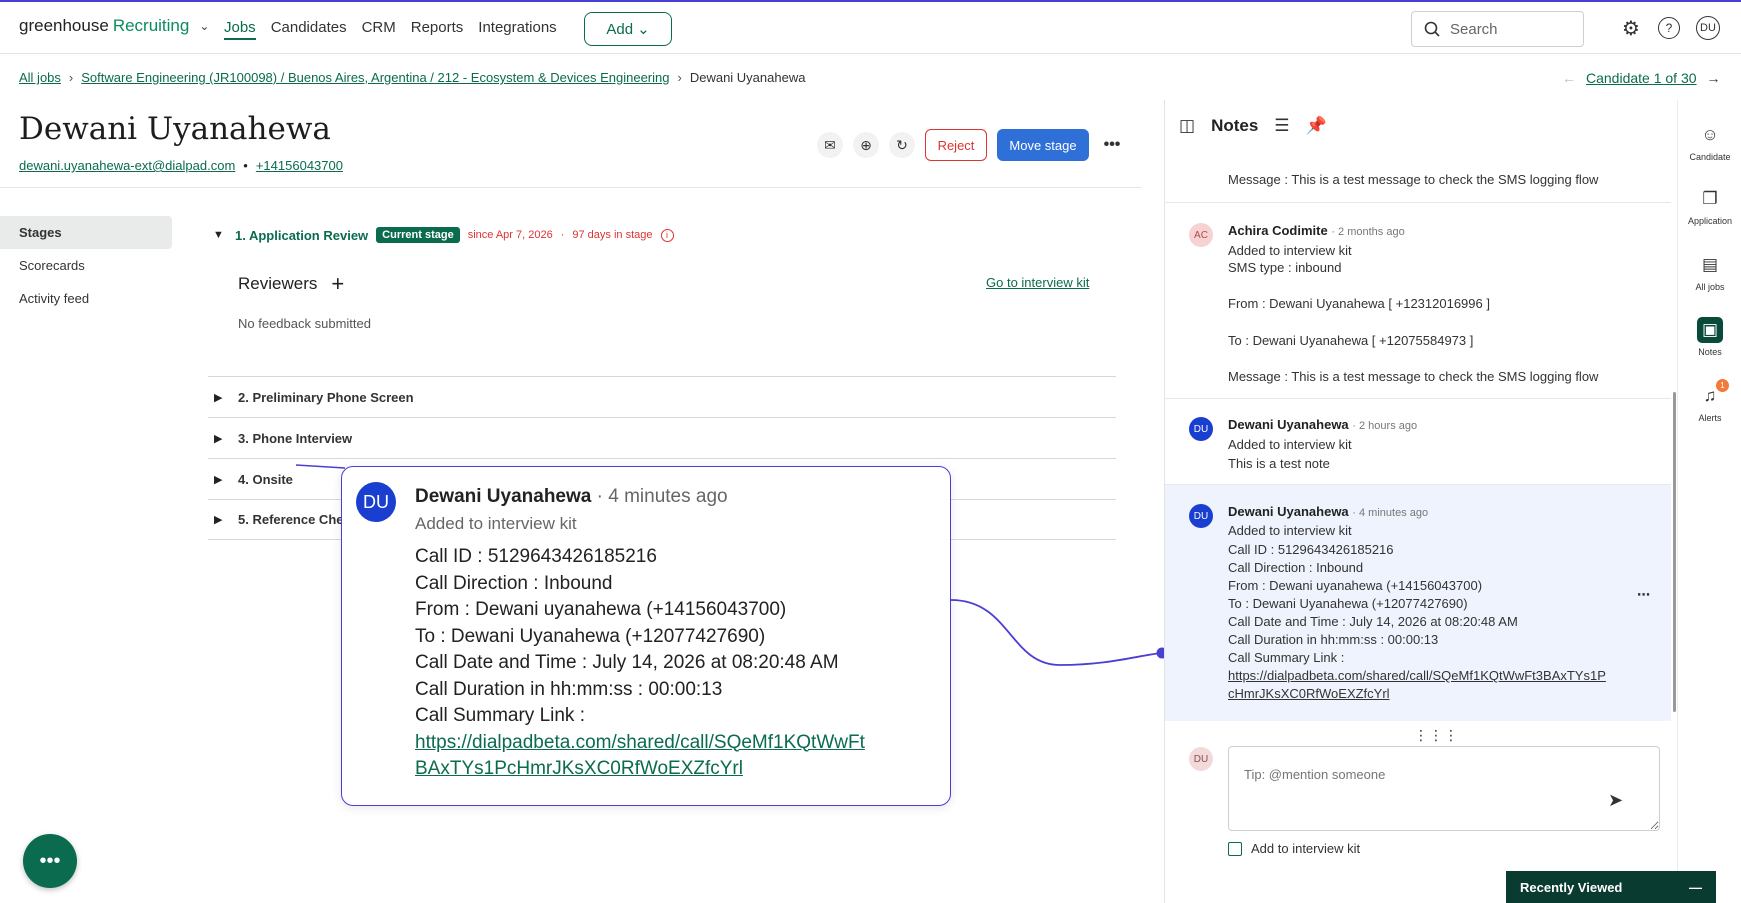 Image resolution: width=1741 pixels, height=903 pixels. Describe the element at coordinates (309, 29) in the screenshot. I see `nav-candidates: Candidates` at that location.